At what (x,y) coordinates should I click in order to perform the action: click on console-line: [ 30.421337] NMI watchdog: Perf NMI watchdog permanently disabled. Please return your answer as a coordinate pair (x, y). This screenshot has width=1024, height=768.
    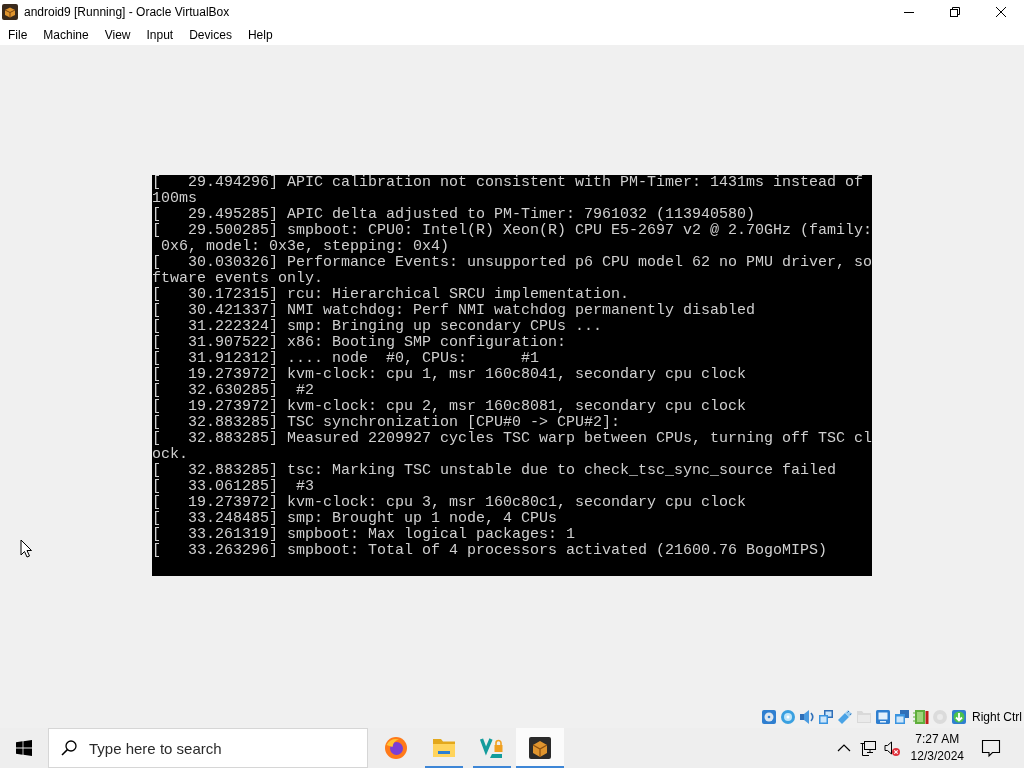
    Looking at the image, I should click on (454, 311).